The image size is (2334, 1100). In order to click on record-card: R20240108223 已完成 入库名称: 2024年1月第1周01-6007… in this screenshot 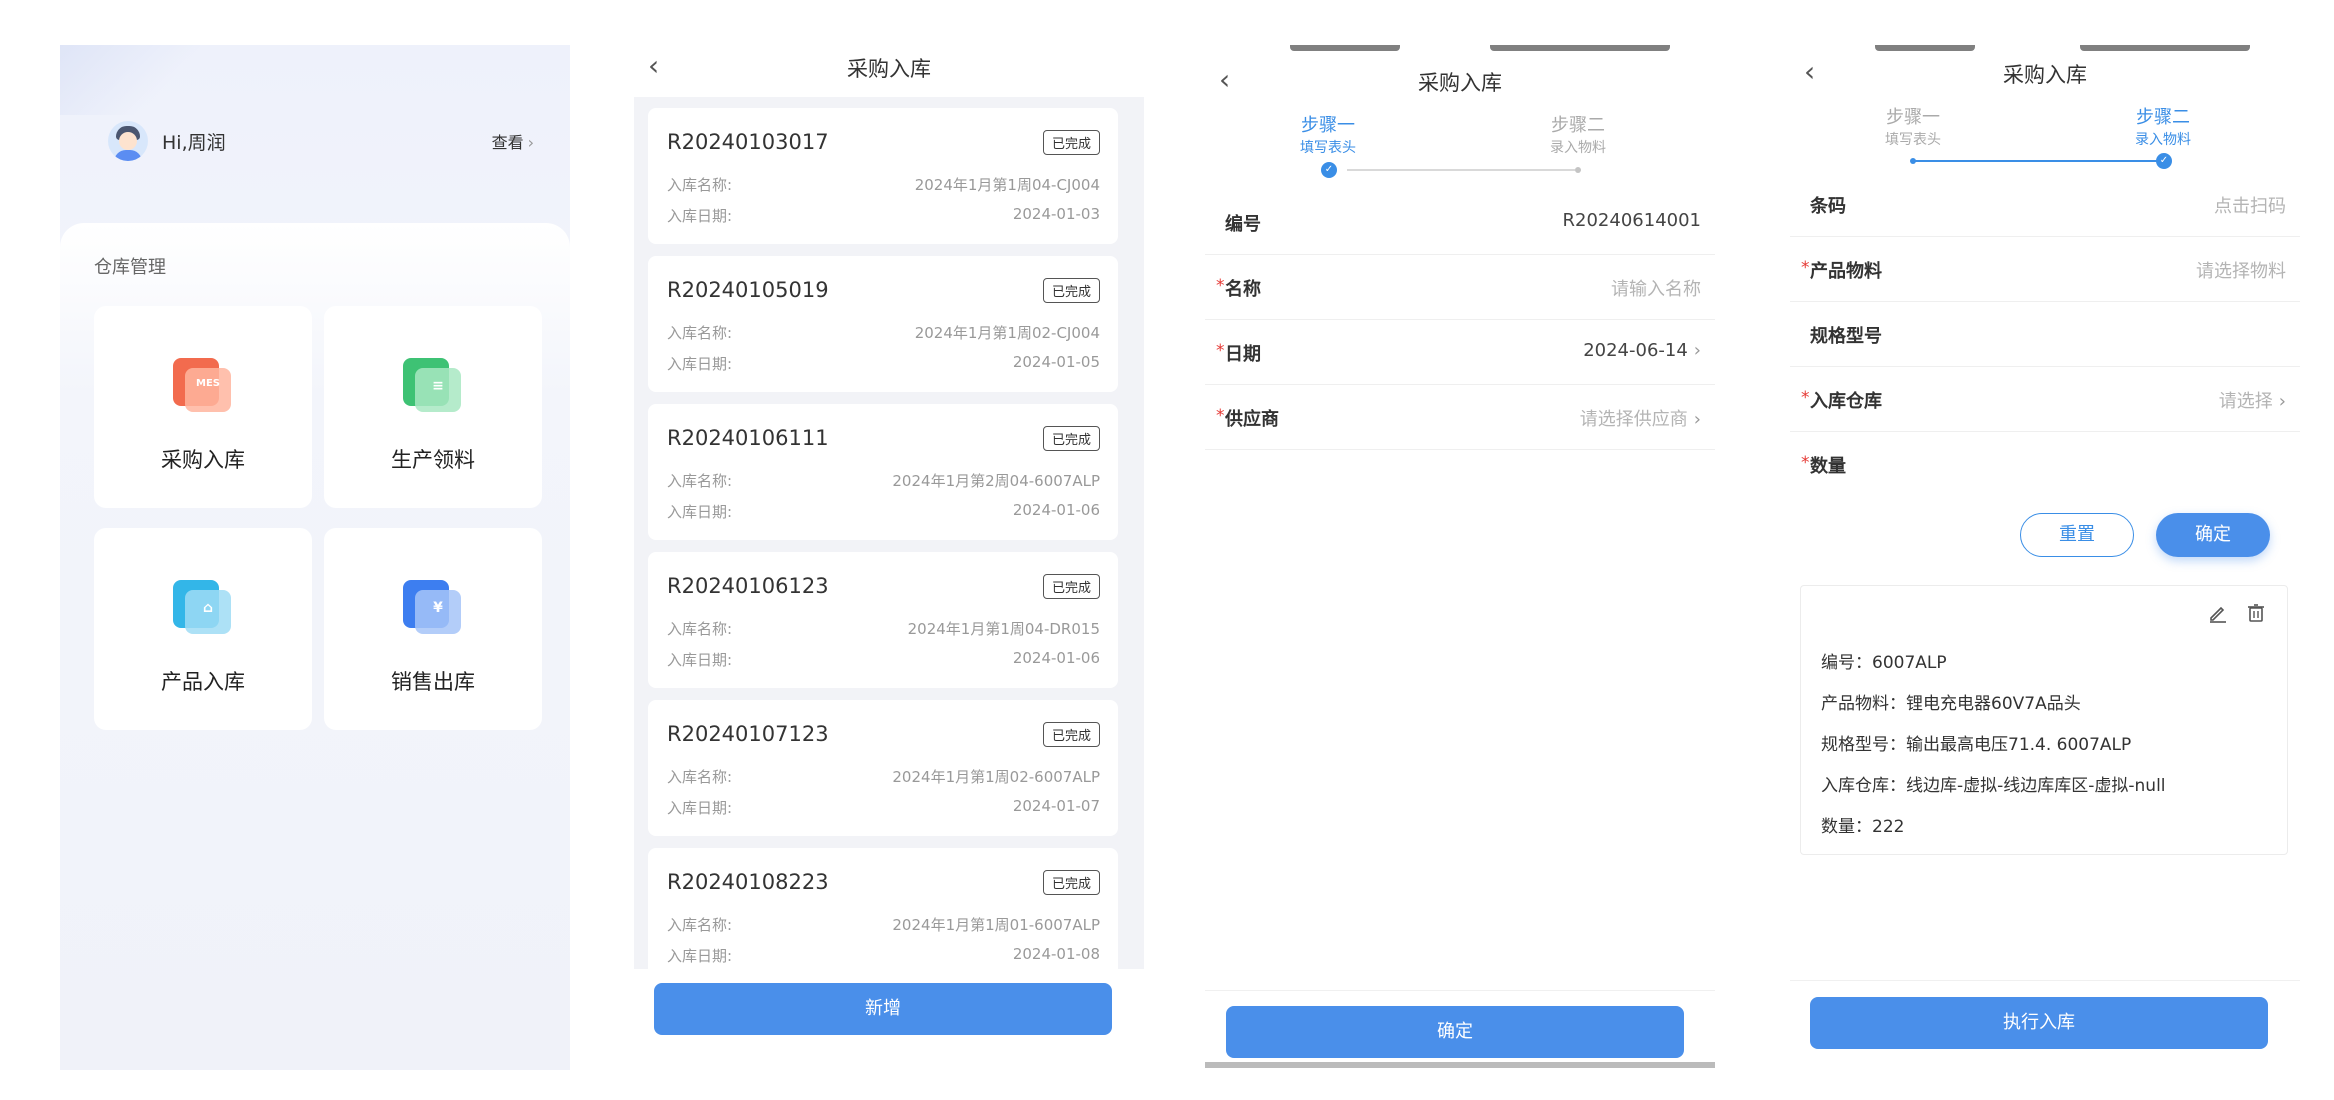, I will do `click(883, 908)`.